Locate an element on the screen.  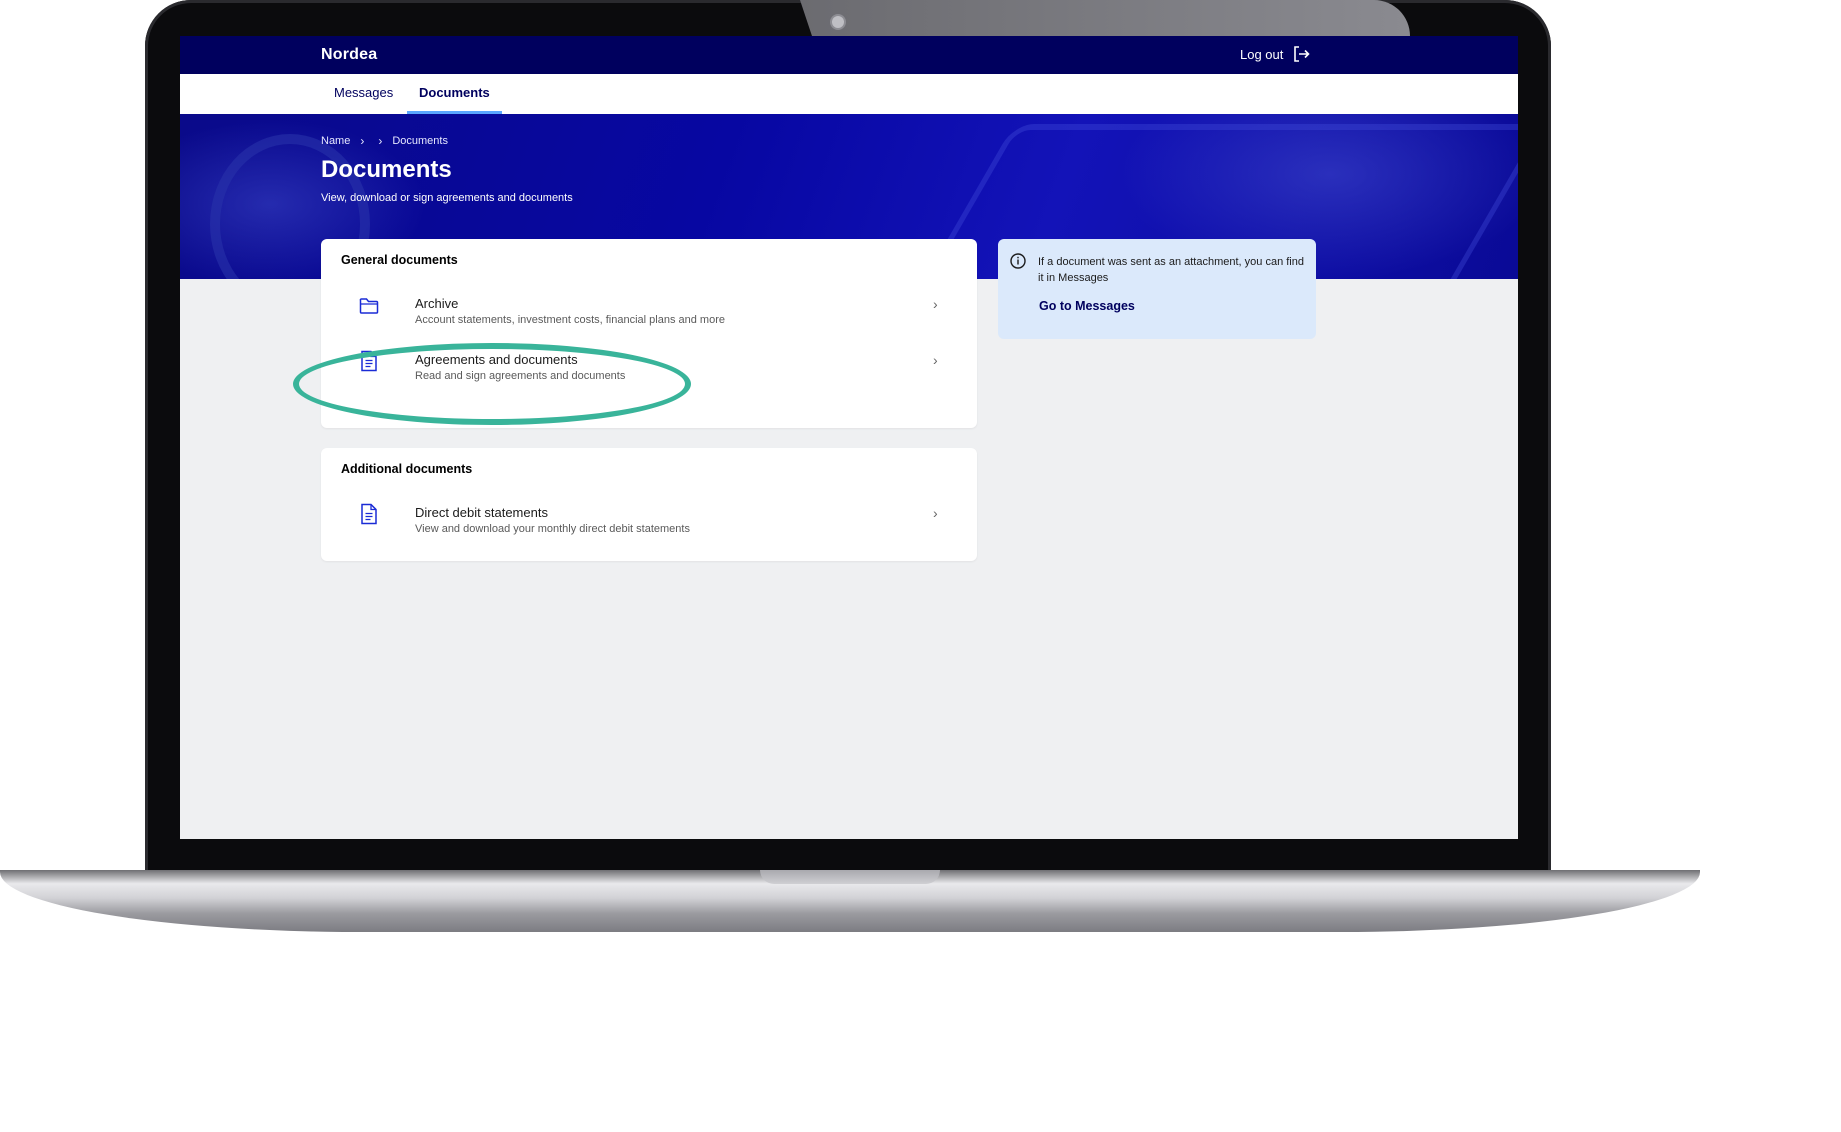
info-icon is located at coordinates (1018, 261).